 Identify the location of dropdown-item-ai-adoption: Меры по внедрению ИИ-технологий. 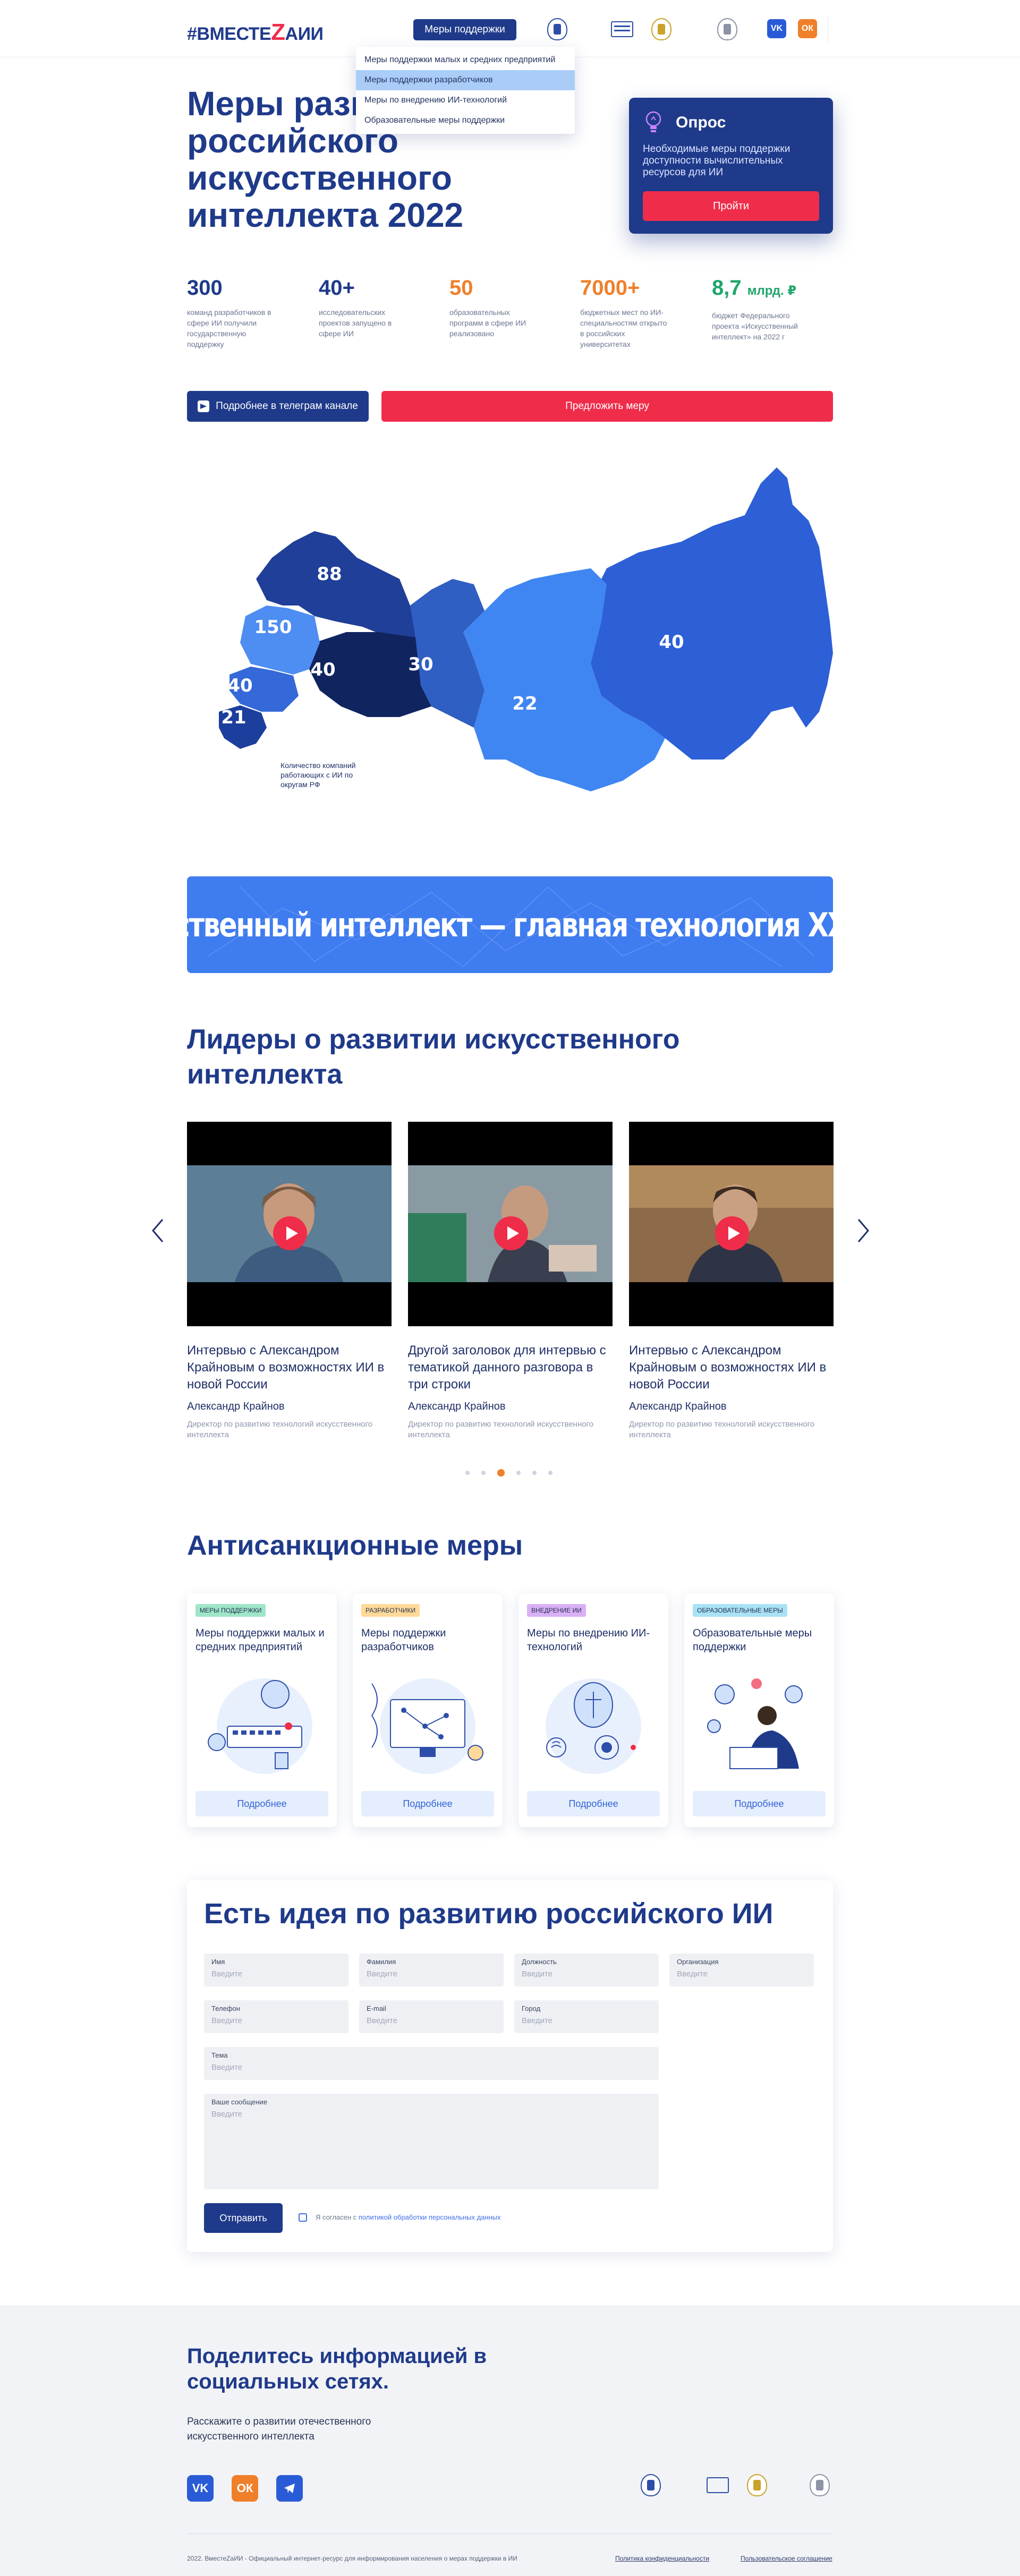
(465, 100).